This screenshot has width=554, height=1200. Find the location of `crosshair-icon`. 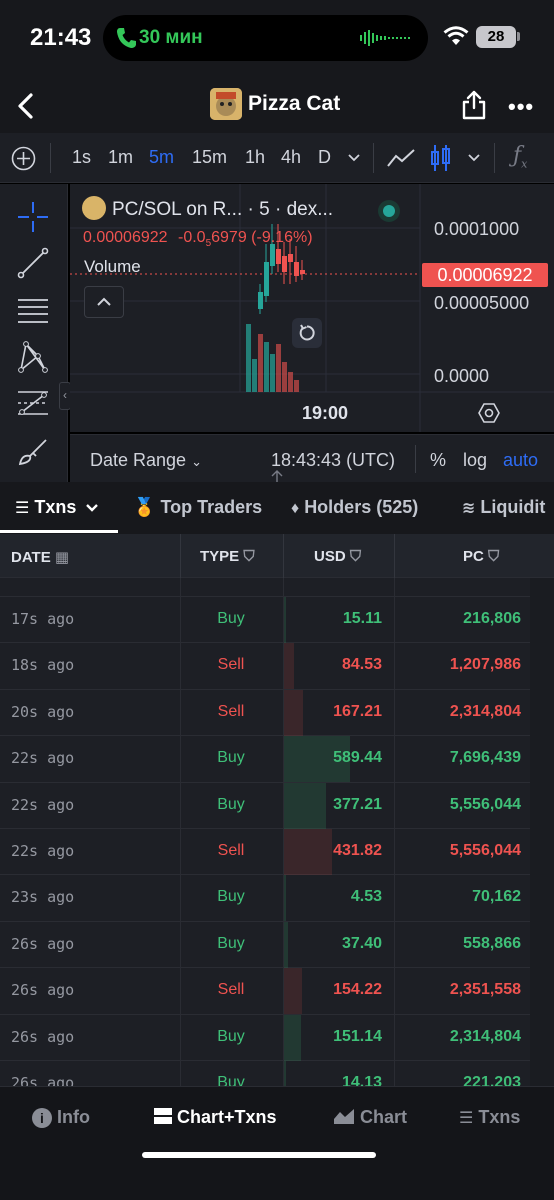

crosshair-icon is located at coordinates (33, 217).